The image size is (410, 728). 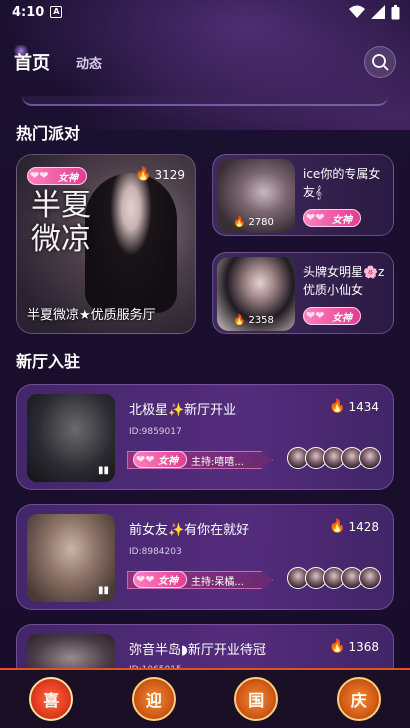 What do you see at coordinates (32, 63) in the screenshot?
I see `tab-home-label: 首页` at bounding box center [32, 63].